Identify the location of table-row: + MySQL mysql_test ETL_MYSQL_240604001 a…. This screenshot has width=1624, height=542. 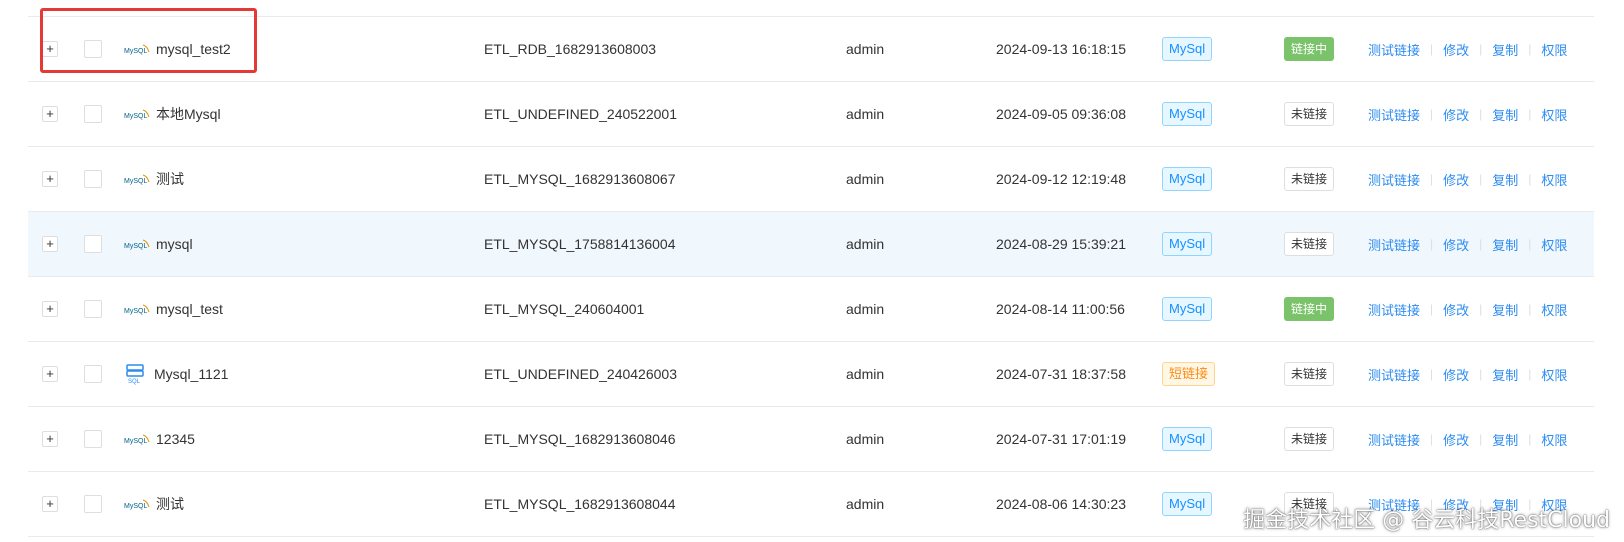
(811, 309).